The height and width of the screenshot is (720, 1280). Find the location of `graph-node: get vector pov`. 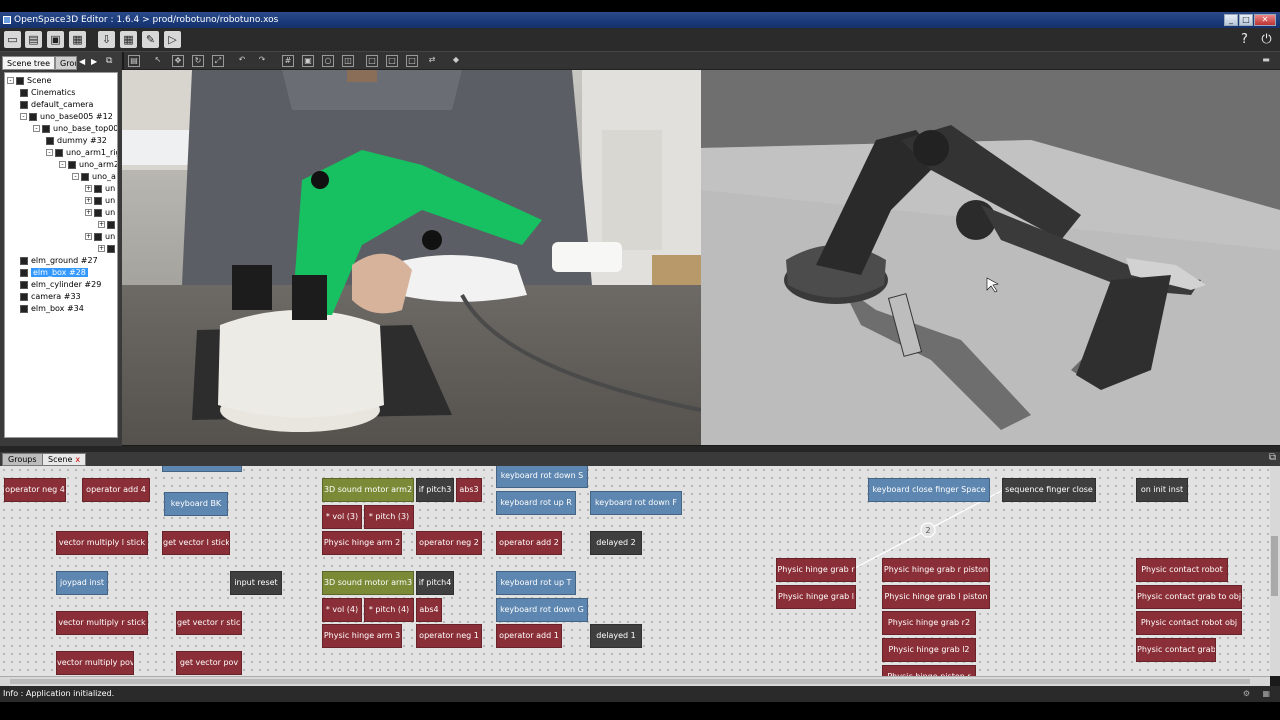

graph-node: get vector pov is located at coordinates (209, 663).